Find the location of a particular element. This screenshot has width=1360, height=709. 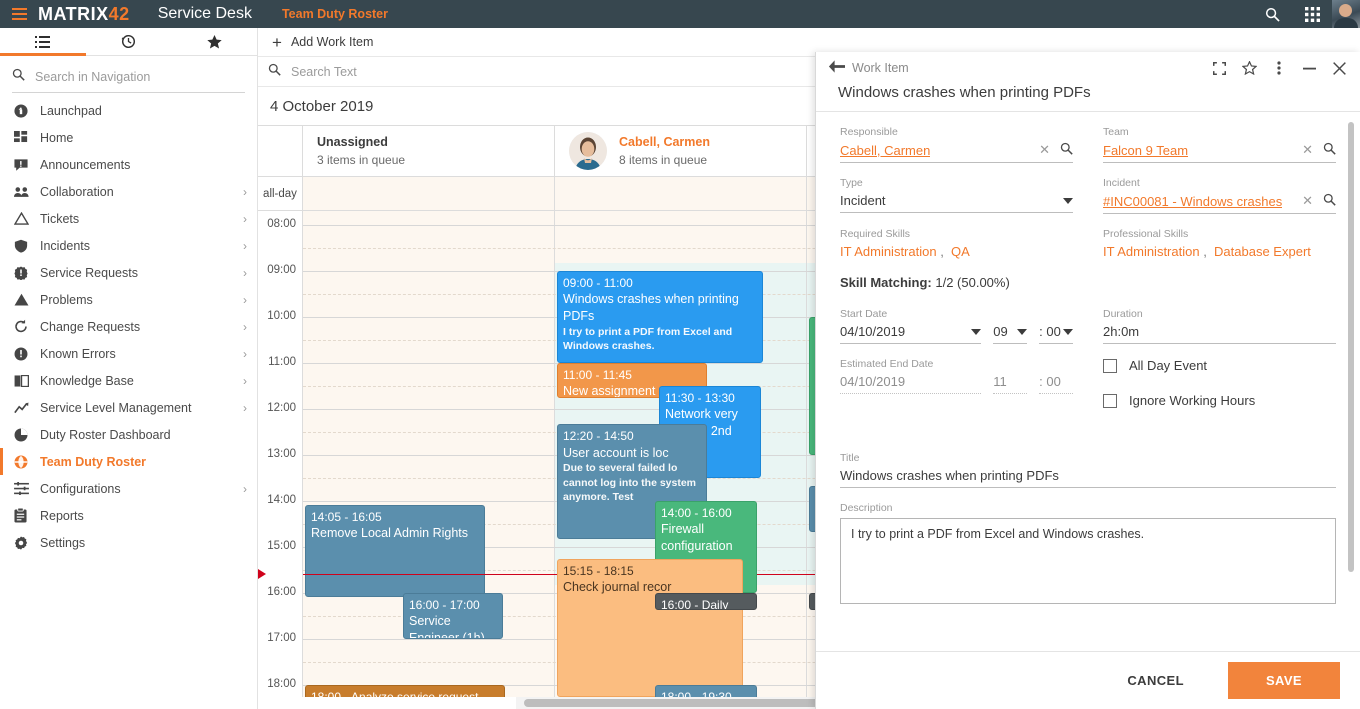

sidebar-item-home: Home is located at coordinates (128, 137).